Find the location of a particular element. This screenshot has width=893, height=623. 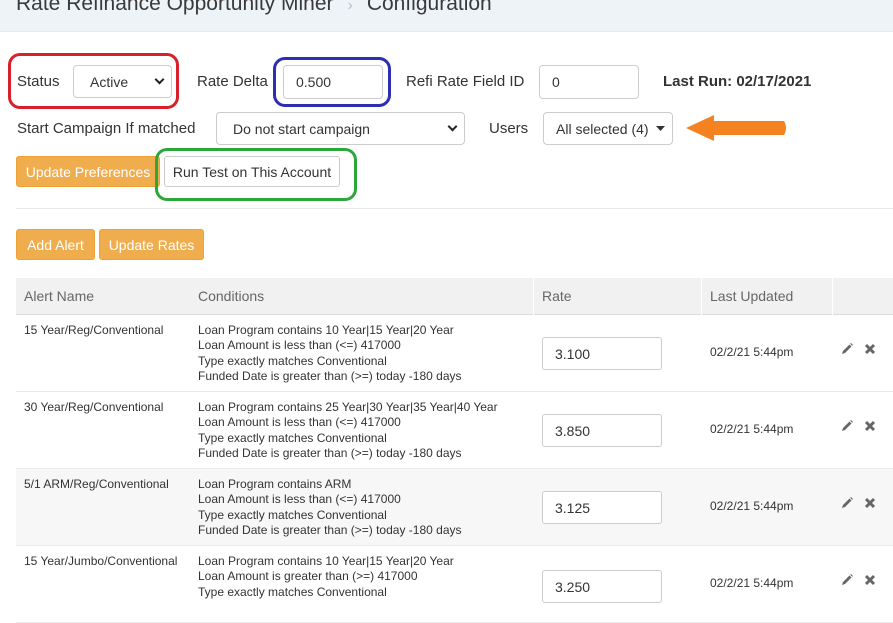

header-alert-name: Alert Name is located at coordinates (59, 296).